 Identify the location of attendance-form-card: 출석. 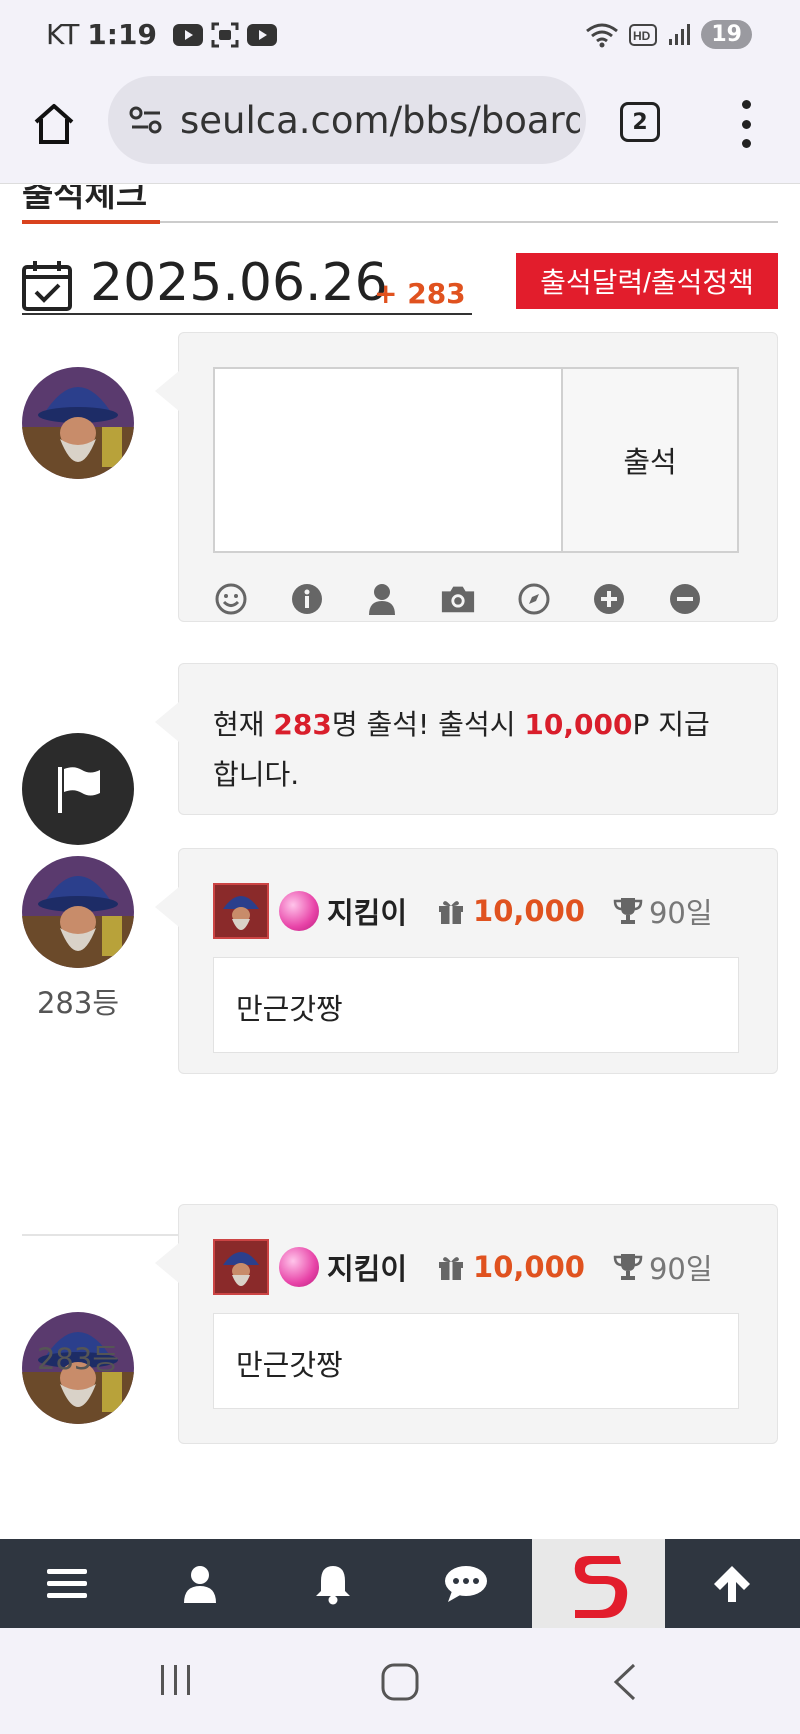
(466, 477).